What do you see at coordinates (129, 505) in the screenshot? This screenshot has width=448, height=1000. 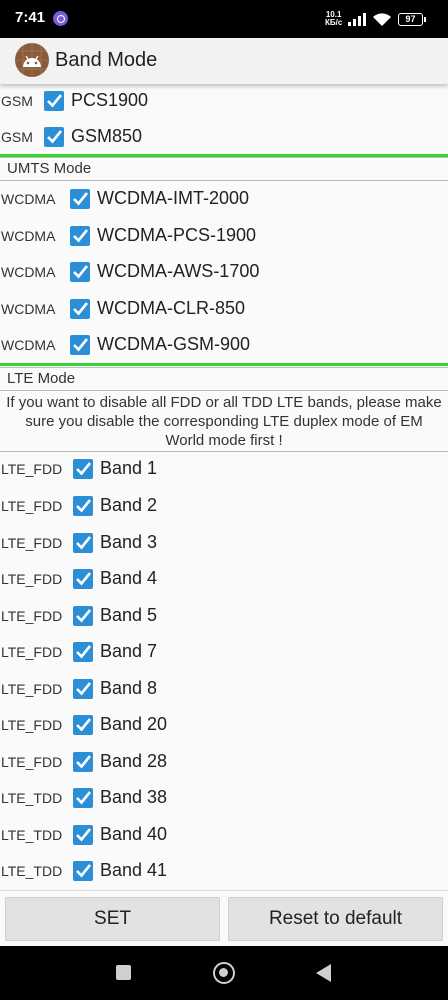 I see `band-name: Band 2` at bounding box center [129, 505].